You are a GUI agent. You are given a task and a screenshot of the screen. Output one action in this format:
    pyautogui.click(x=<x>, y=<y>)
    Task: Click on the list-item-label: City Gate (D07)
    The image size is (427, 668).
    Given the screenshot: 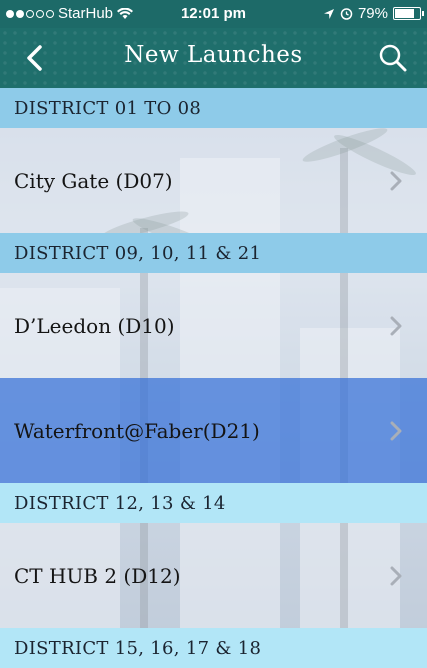 What is the action you would take?
    pyautogui.click(x=93, y=180)
    